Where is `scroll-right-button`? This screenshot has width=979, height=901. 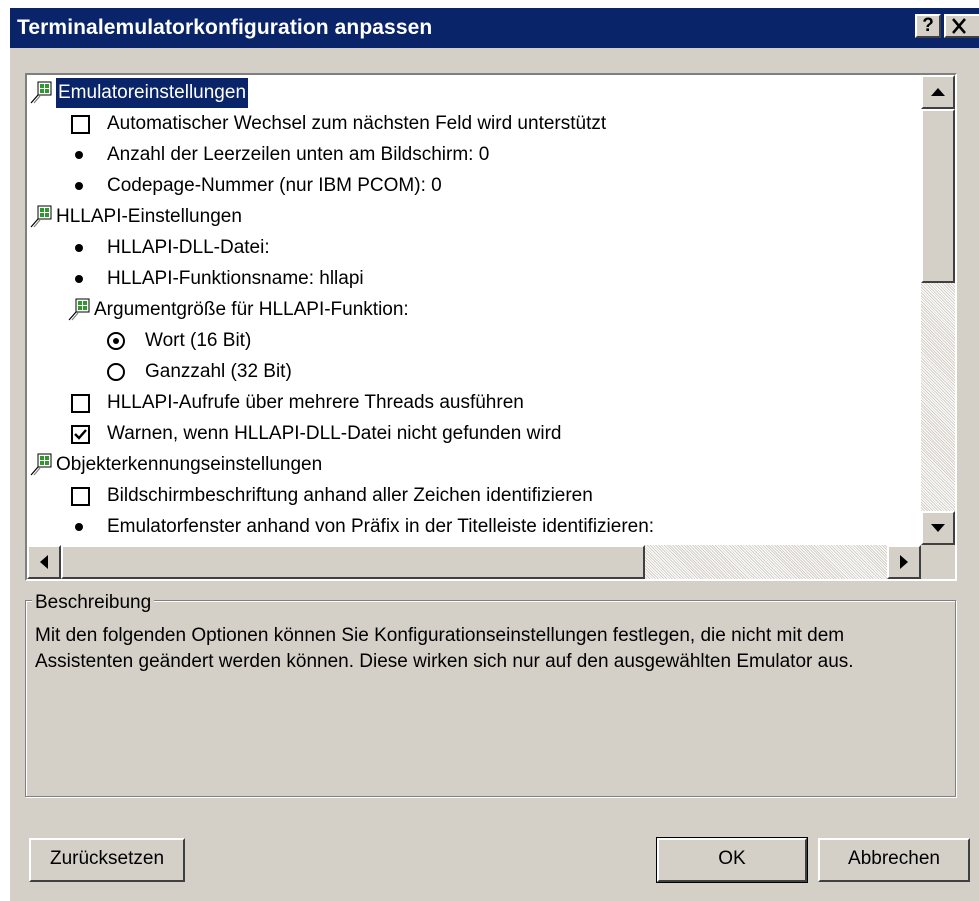 scroll-right-button is located at coordinates (904, 562).